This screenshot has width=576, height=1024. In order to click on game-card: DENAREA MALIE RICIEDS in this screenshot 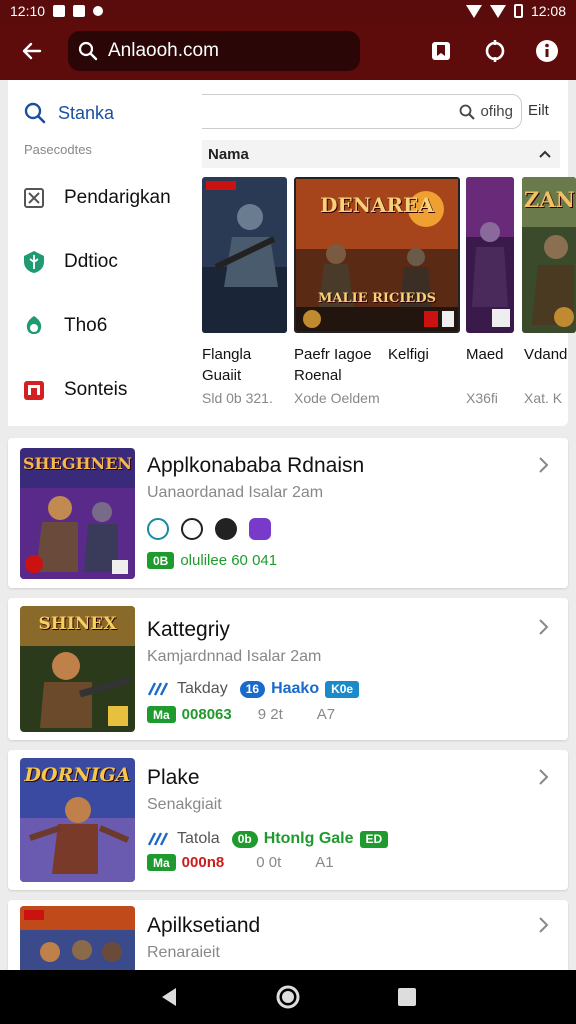, I will do `click(377, 255)`.